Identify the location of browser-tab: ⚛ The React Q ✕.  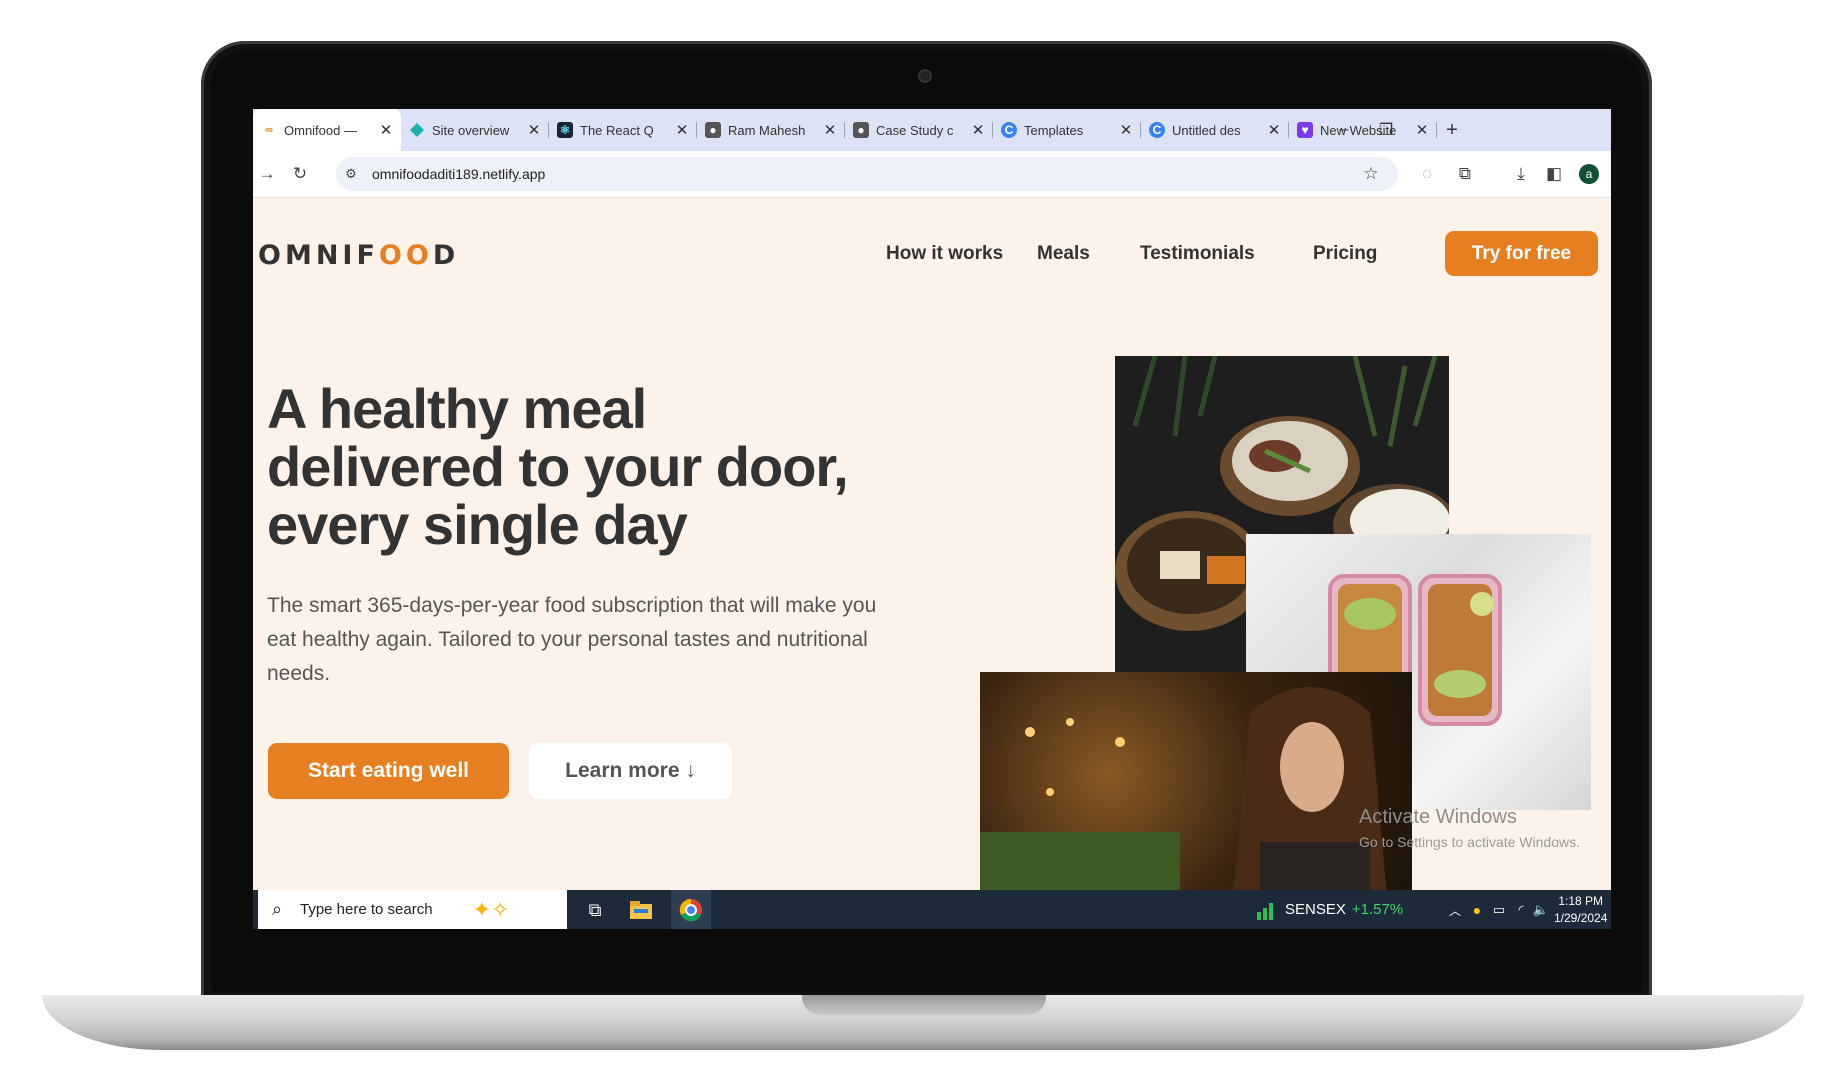
(623, 130).